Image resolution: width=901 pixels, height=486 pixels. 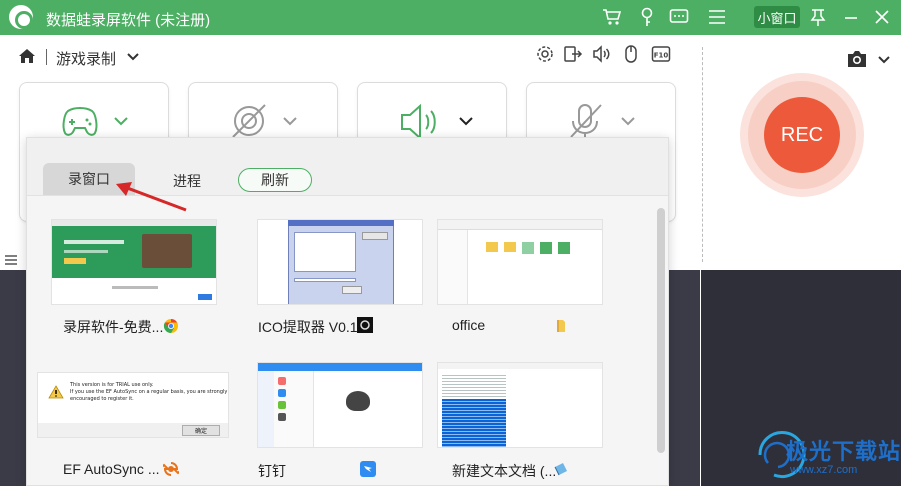 What do you see at coordinates (520, 405) in the screenshot?
I see `window-thumbnail-notepad` at bounding box center [520, 405].